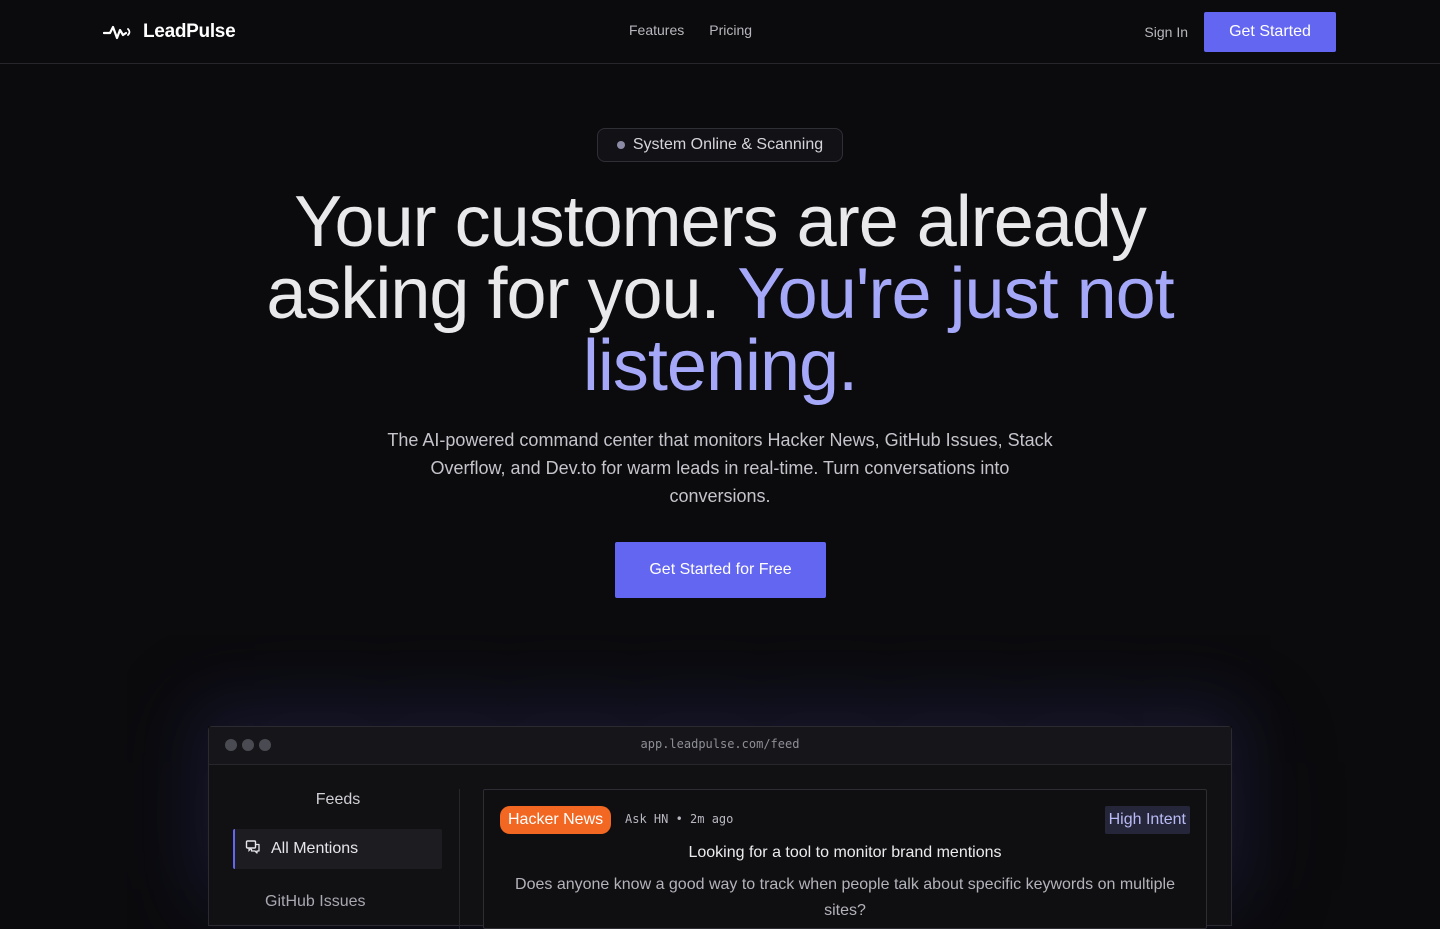 The height and width of the screenshot is (929, 1440). What do you see at coordinates (1270, 32) in the screenshot?
I see `get-started-button: Get Started` at bounding box center [1270, 32].